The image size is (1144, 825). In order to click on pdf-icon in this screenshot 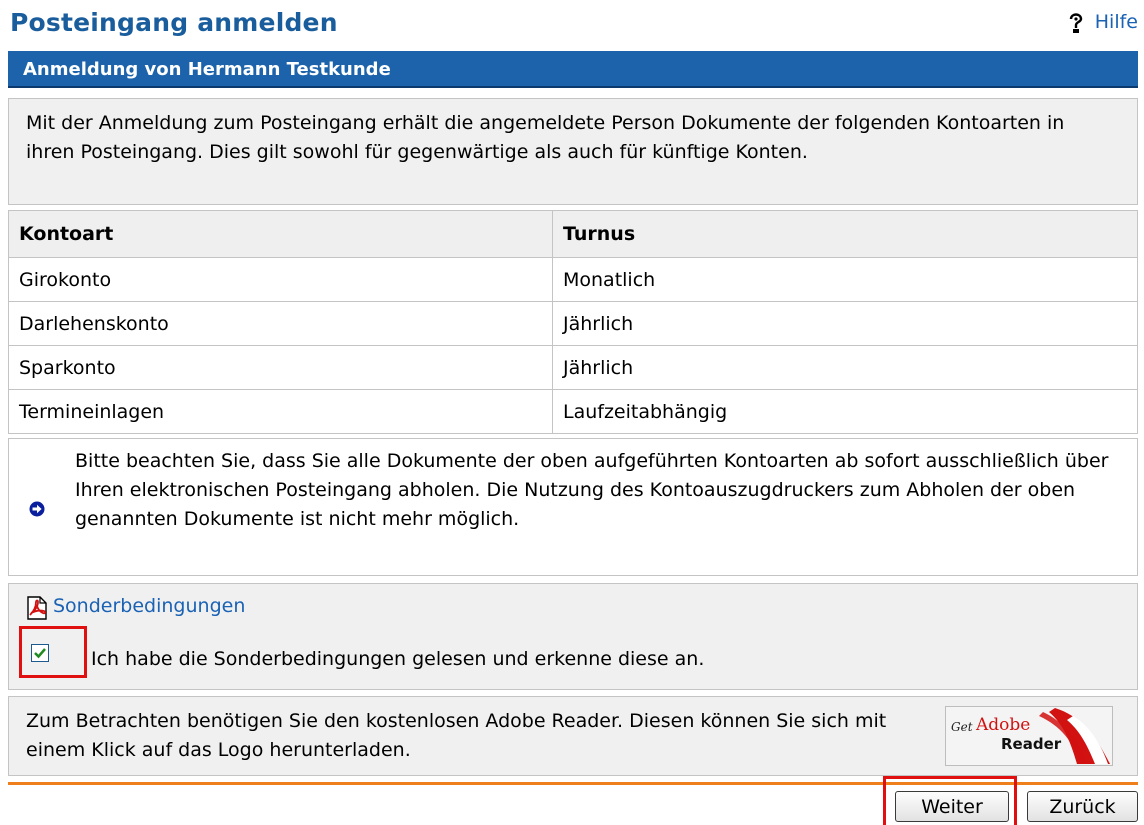, I will do `click(37, 608)`.